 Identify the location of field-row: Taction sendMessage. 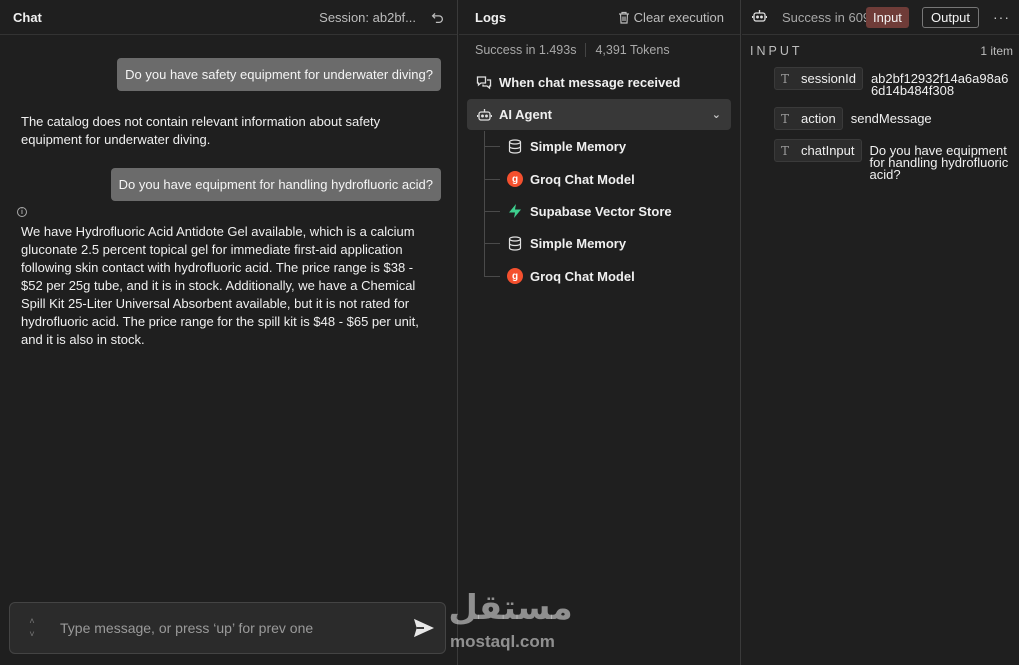
(882, 118).